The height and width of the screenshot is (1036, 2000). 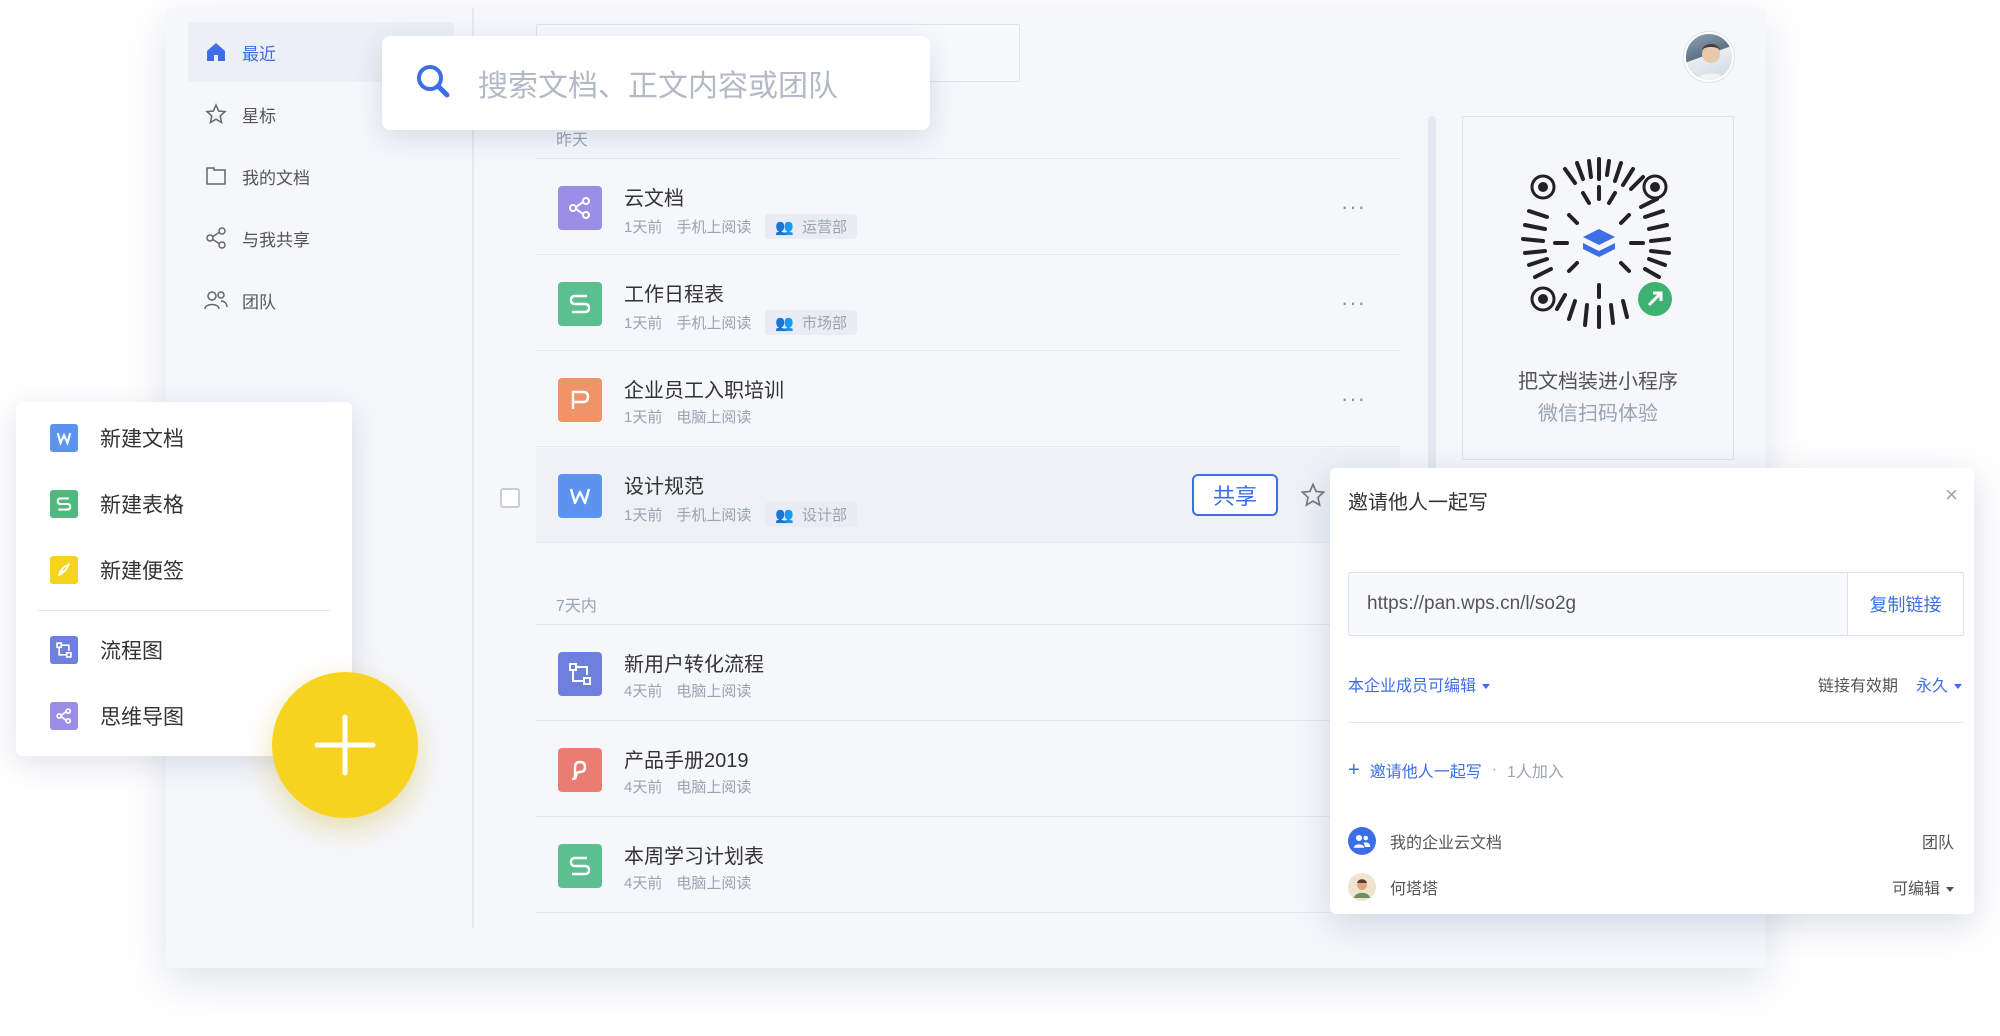 I want to click on search-icon, so click(x=433, y=83).